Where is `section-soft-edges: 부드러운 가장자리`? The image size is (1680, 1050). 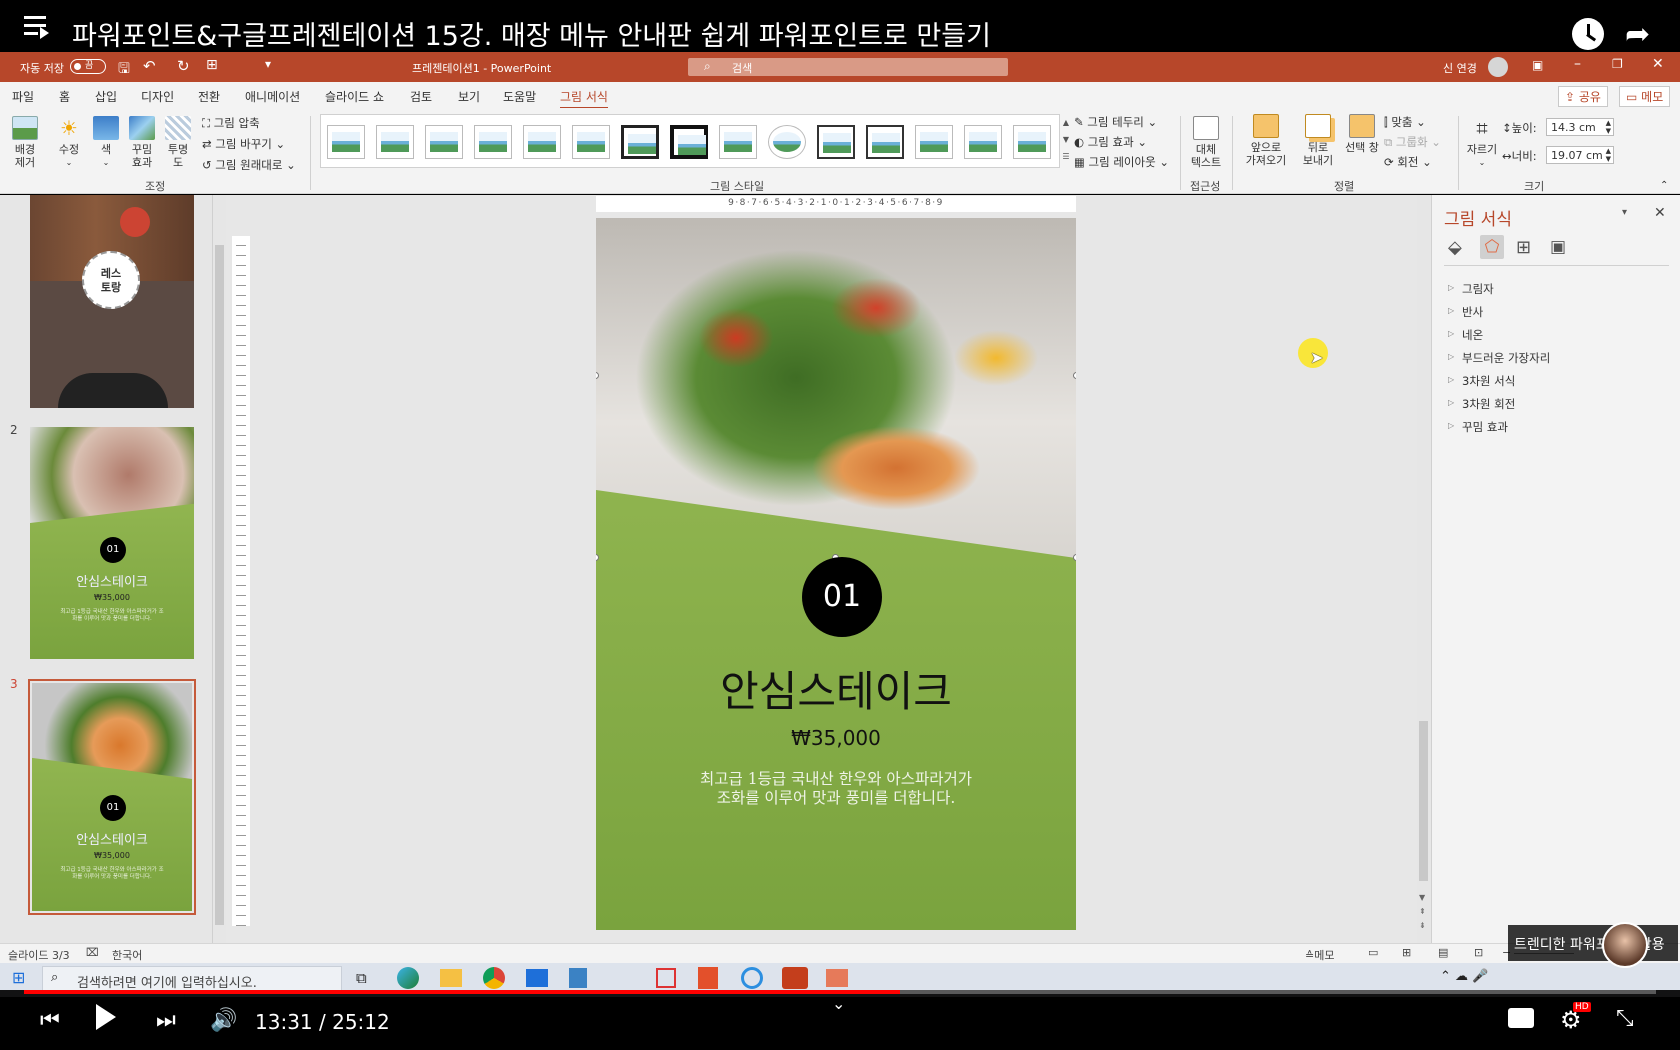
section-soft-edges: 부드러운 가장자리 is located at coordinates (1499, 358).